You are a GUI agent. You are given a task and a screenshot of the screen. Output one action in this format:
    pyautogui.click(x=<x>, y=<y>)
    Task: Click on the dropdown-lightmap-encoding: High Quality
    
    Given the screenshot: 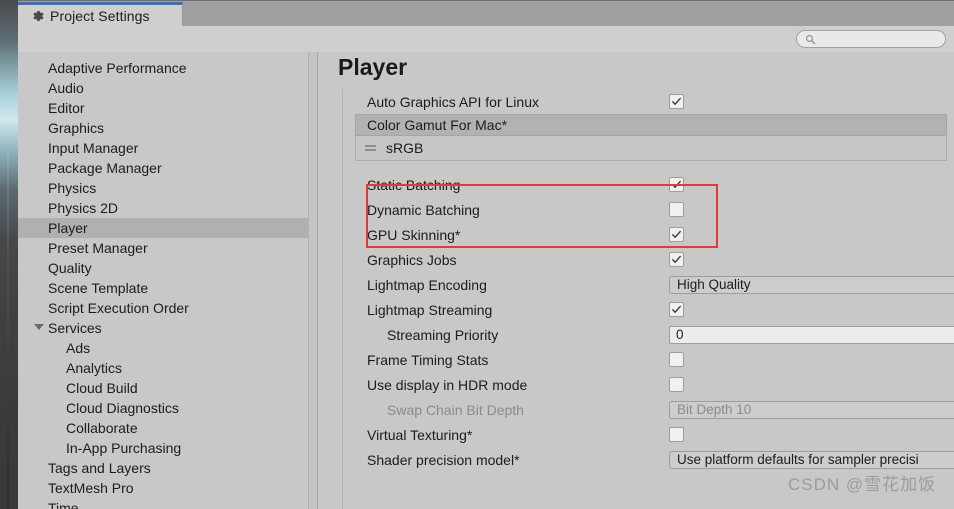 What is the action you would take?
    pyautogui.click(x=811, y=284)
    